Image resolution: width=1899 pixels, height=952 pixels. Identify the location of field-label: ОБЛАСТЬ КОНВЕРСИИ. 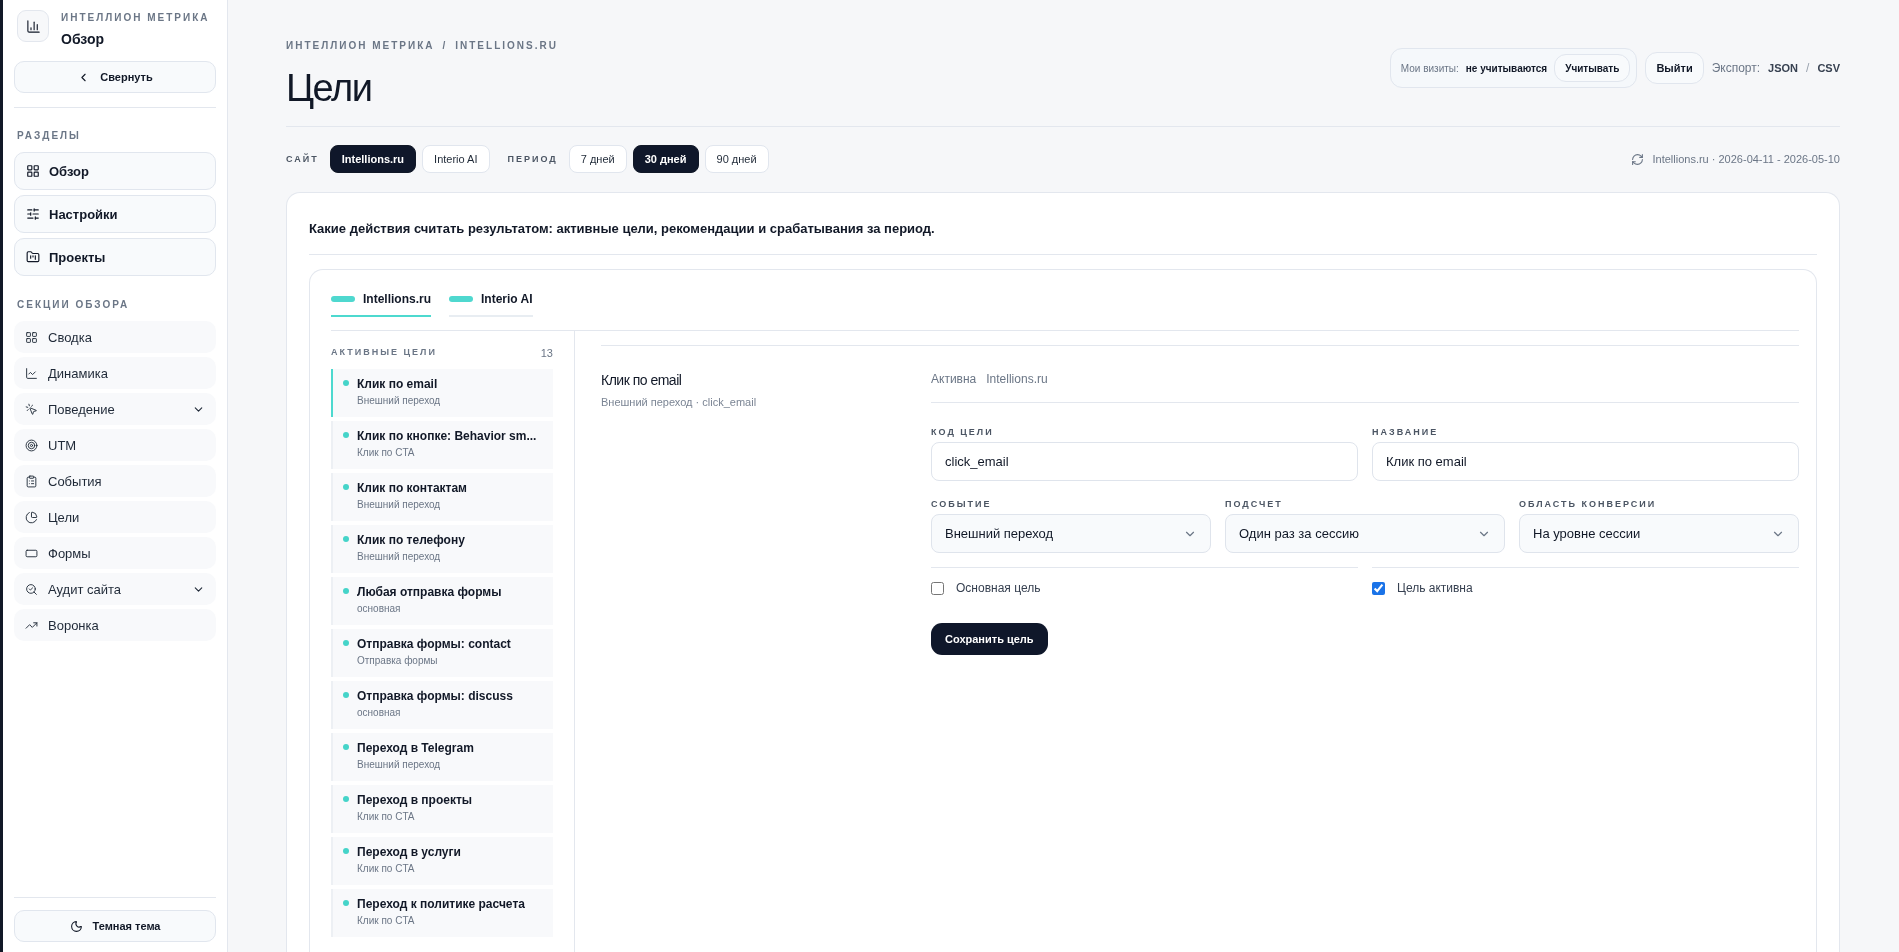
(1588, 504).